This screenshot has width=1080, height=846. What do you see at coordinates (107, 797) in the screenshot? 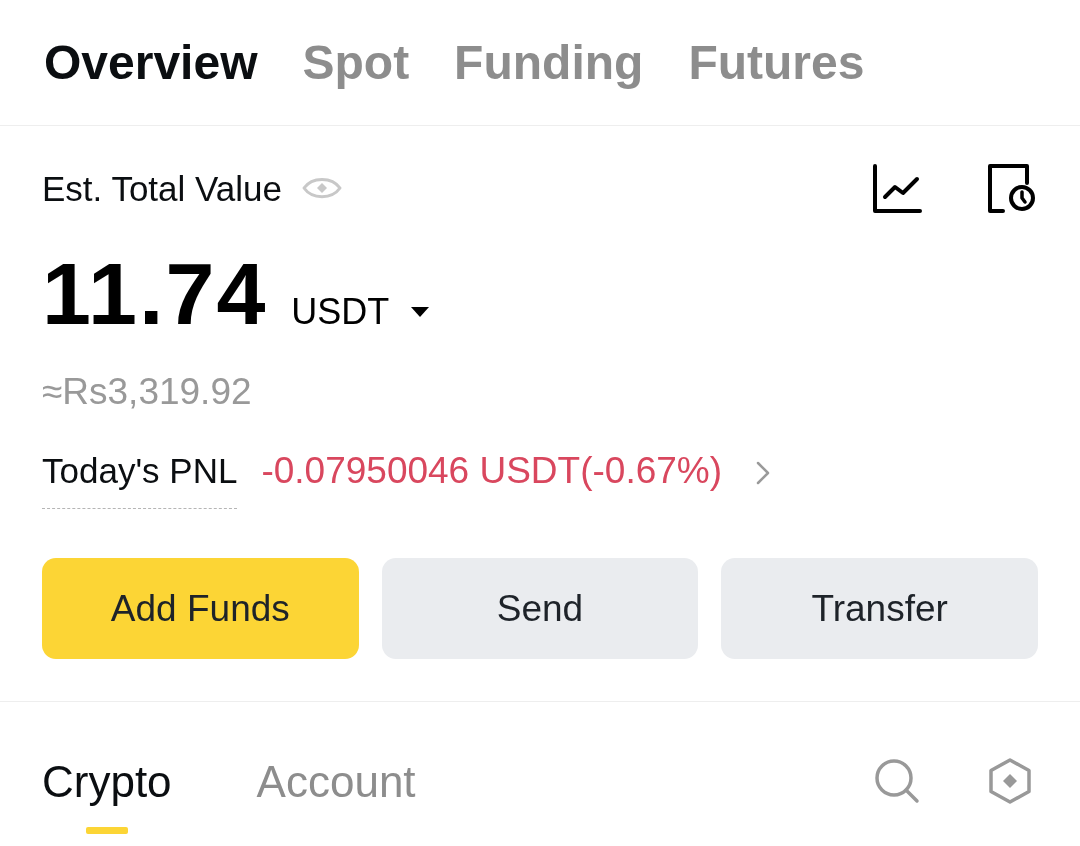
I see `asset-tab: Crypto` at bounding box center [107, 797].